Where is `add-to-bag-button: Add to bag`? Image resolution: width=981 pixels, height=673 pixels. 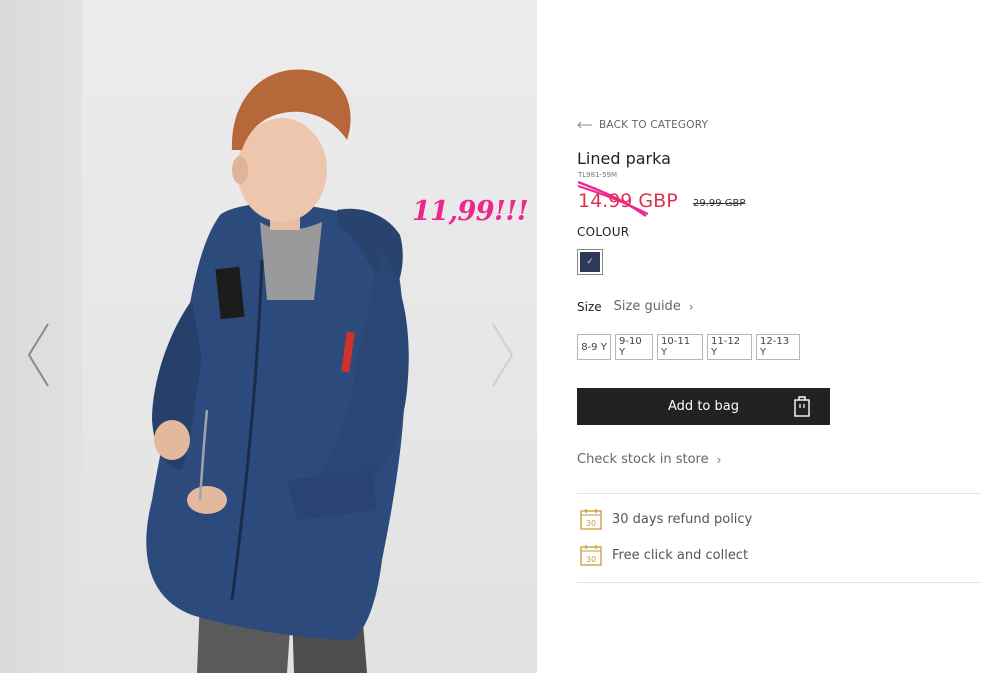
add-to-bag-button: Add to bag is located at coordinates (703, 406).